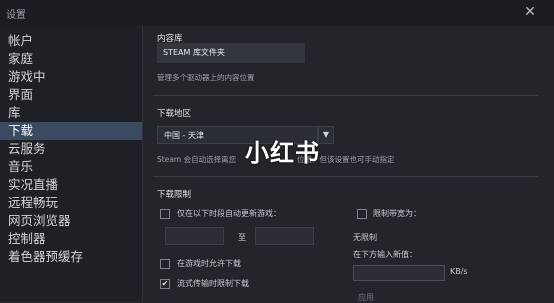 Image resolution: width=554 pixels, height=303 pixels. What do you see at coordinates (277, 13) in the screenshot?
I see `title-bar: 设置 ✕` at bounding box center [277, 13].